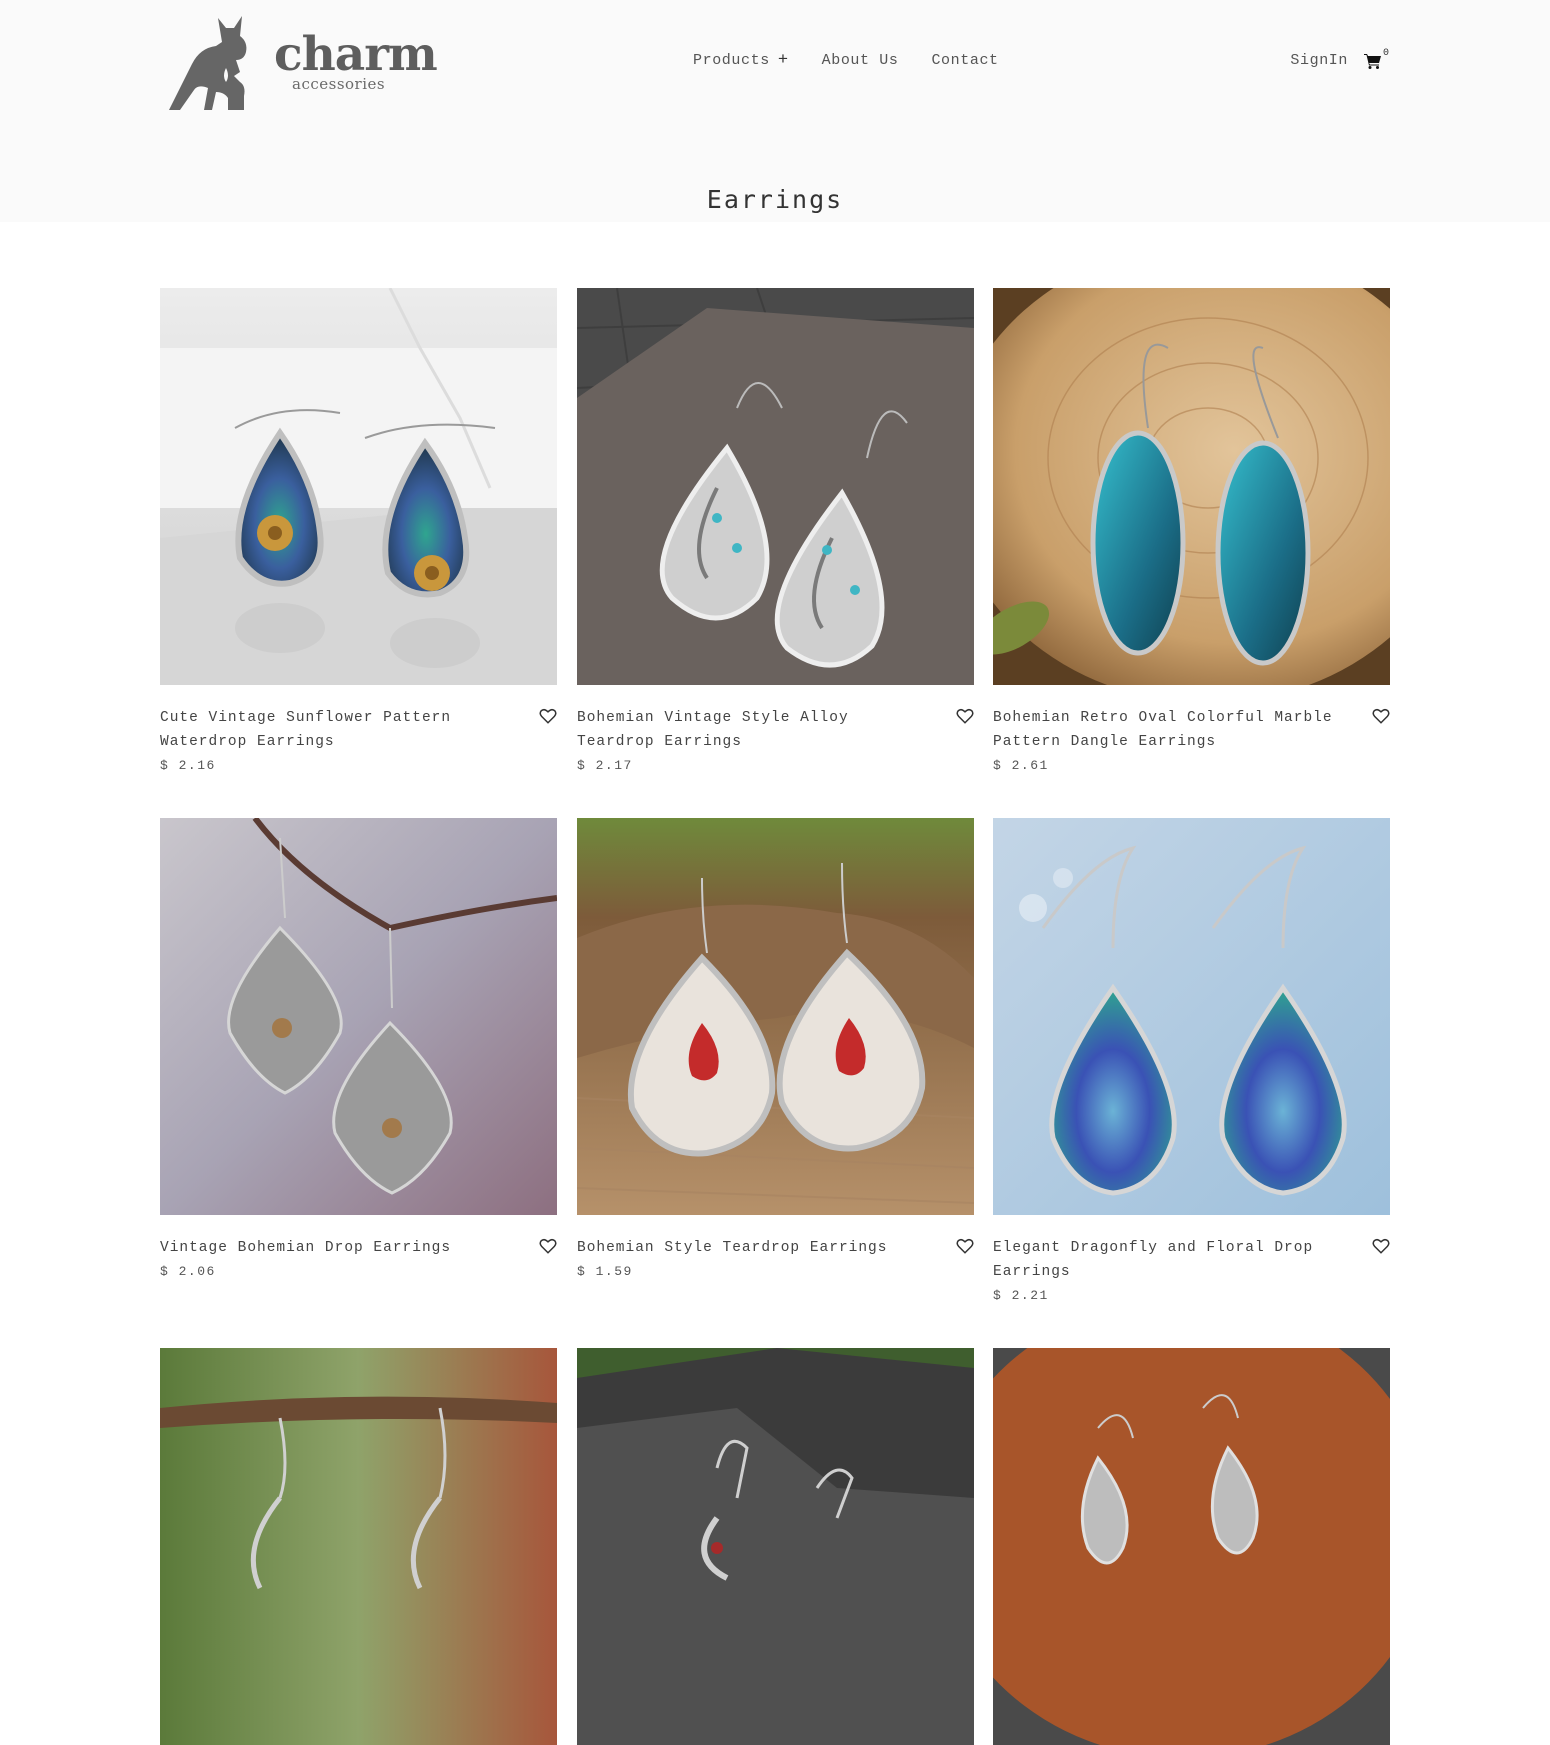  What do you see at coordinates (188, 765) in the screenshot?
I see `product-price: $ 2.16` at bounding box center [188, 765].